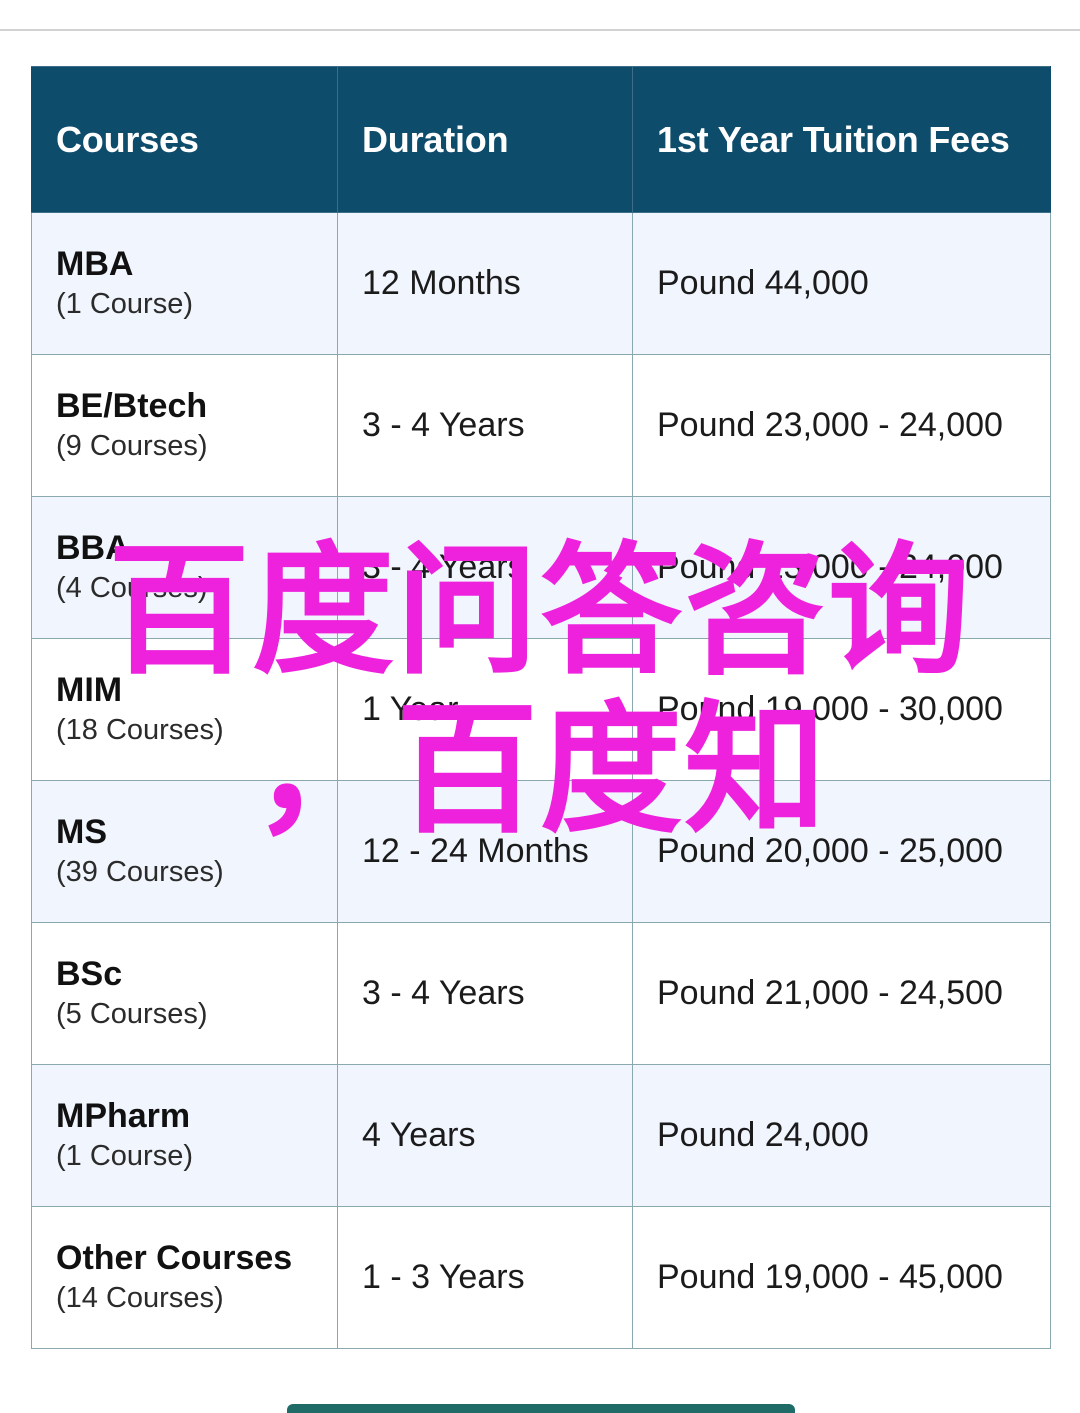 This screenshot has width=1080, height=1413. Describe the element at coordinates (89, 690) in the screenshot. I see `course-name: MIM` at that location.